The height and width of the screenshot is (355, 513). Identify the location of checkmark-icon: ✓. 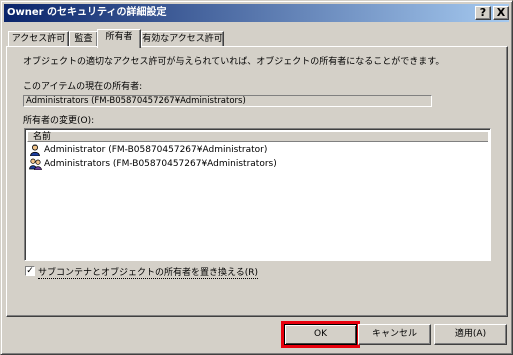
(30, 271).